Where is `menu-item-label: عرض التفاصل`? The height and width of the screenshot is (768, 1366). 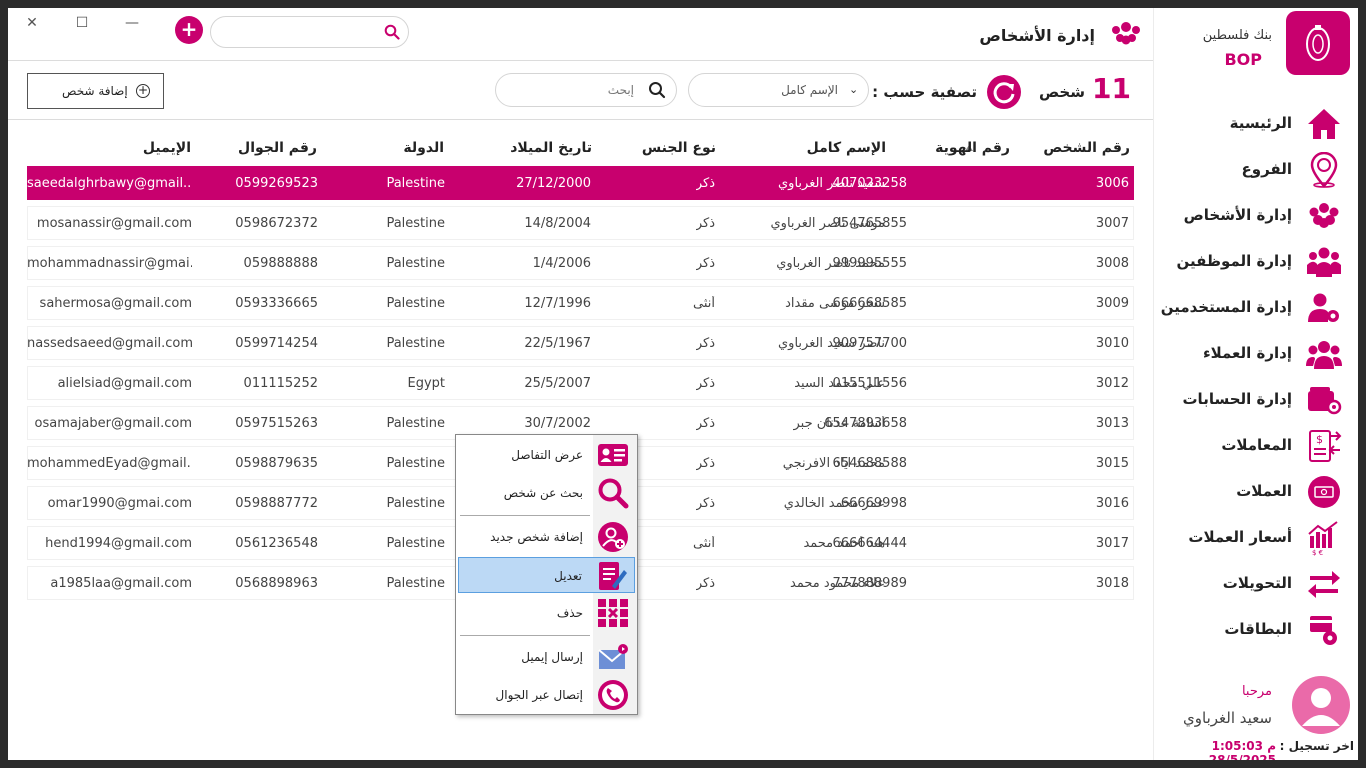
menu-item-label: عرض التفاصل is located at coordinates (547, 455).